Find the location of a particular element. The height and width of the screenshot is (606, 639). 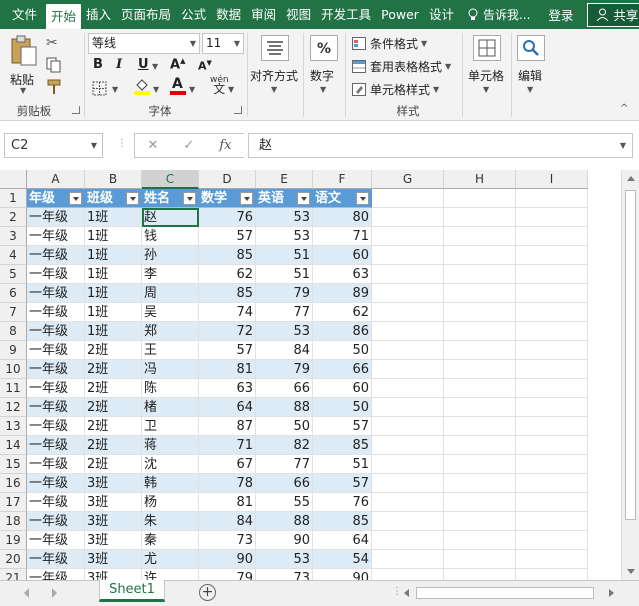

row-header: 10 is located at coordinates (13, 369).